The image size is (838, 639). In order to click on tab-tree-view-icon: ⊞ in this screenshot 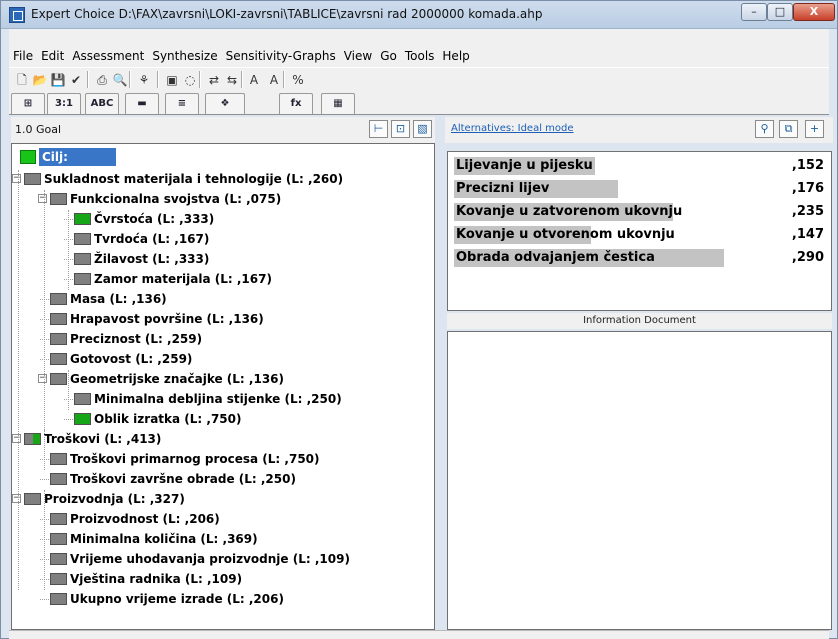, I will do `click(28, 103)`.